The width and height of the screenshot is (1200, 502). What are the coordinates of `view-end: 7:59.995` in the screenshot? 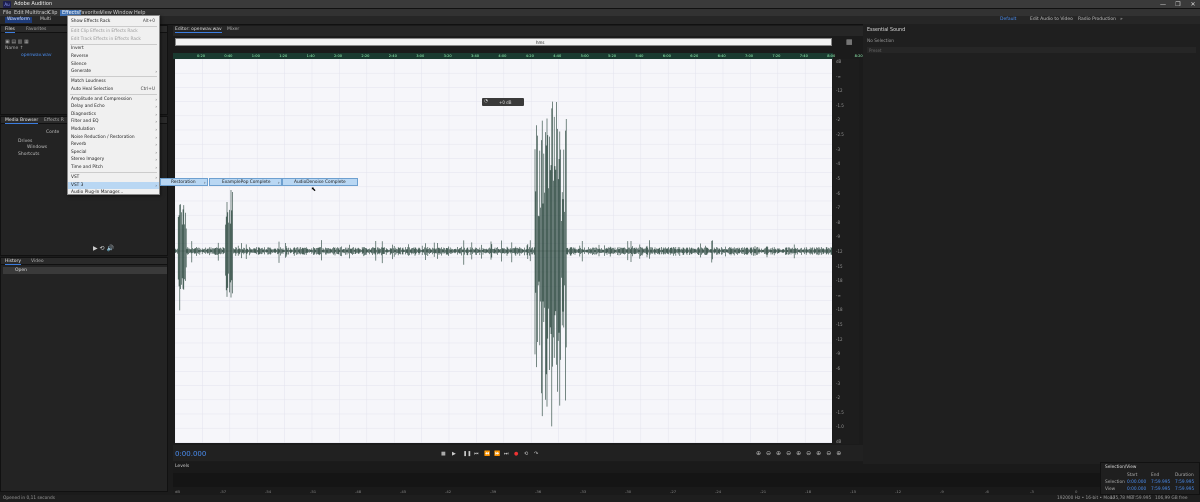 It's located at (1160, 489).